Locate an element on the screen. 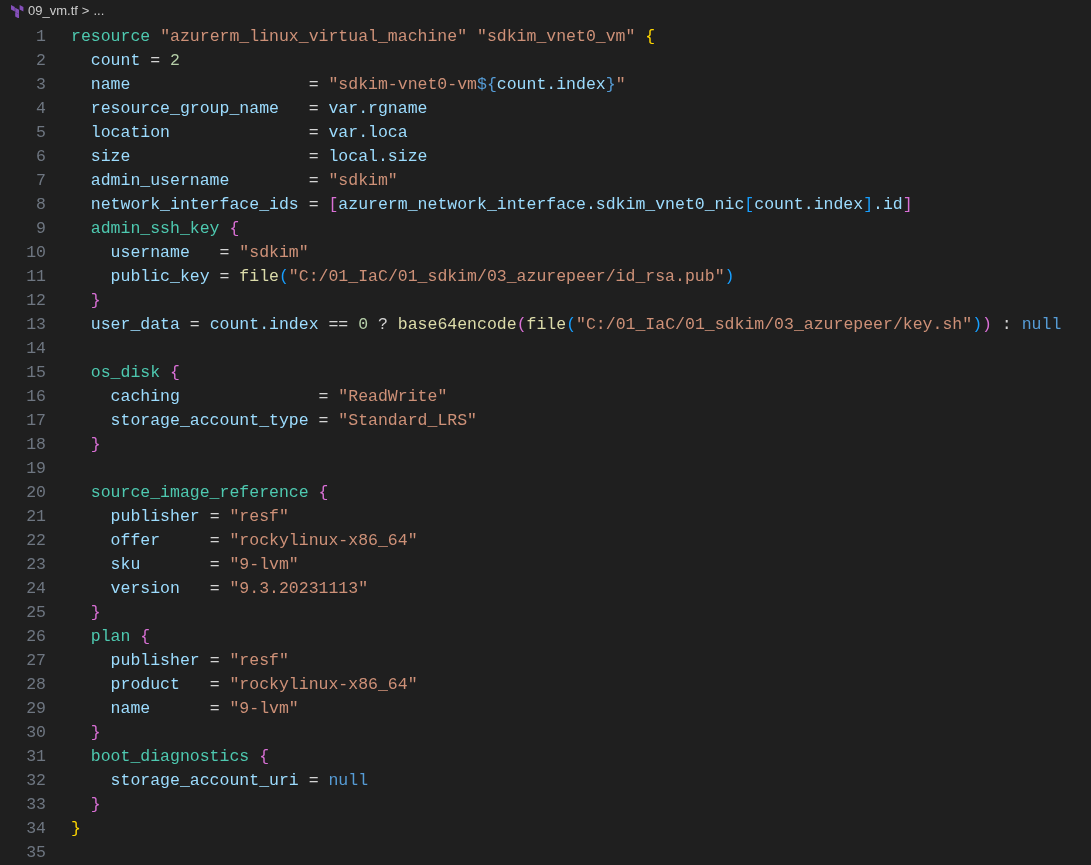 This screenshot has width=1091, height=865. line-number: 11 is located at coordinates (35, 277).